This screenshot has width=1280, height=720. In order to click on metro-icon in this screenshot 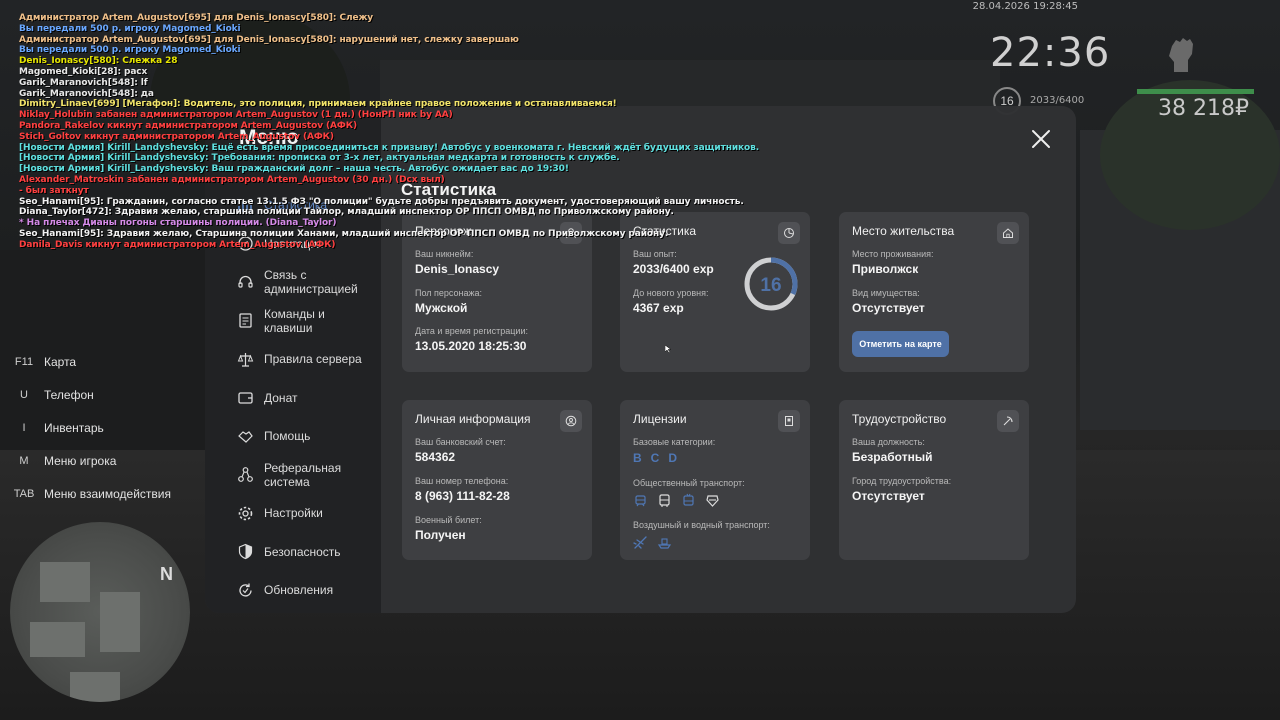, I will do `click(712, 501)`.